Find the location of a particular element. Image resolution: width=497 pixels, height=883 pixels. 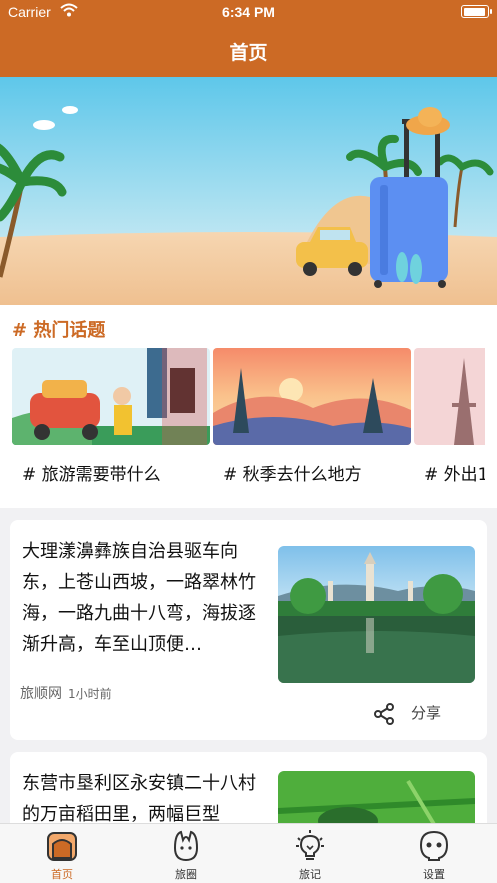

battery-icon is located at coordinates (476, 11).